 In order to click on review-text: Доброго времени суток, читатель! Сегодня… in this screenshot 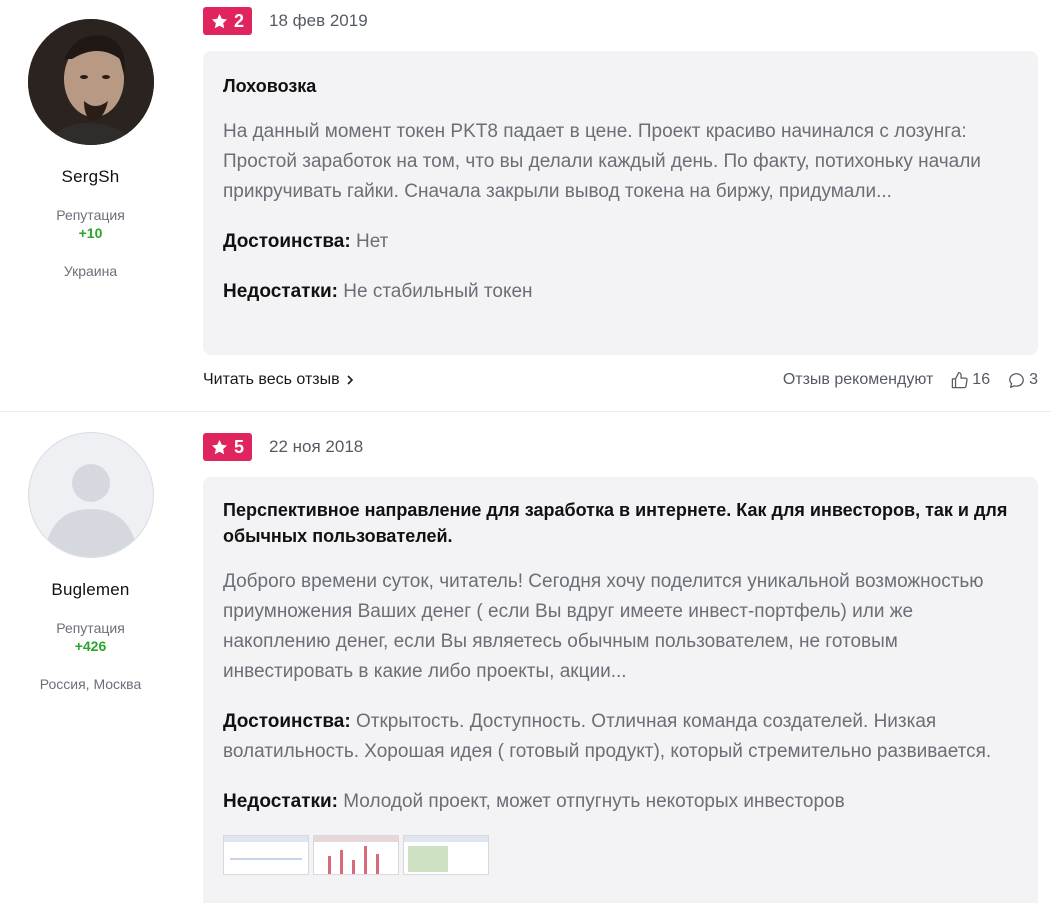, I will do `click(603, 626)`.